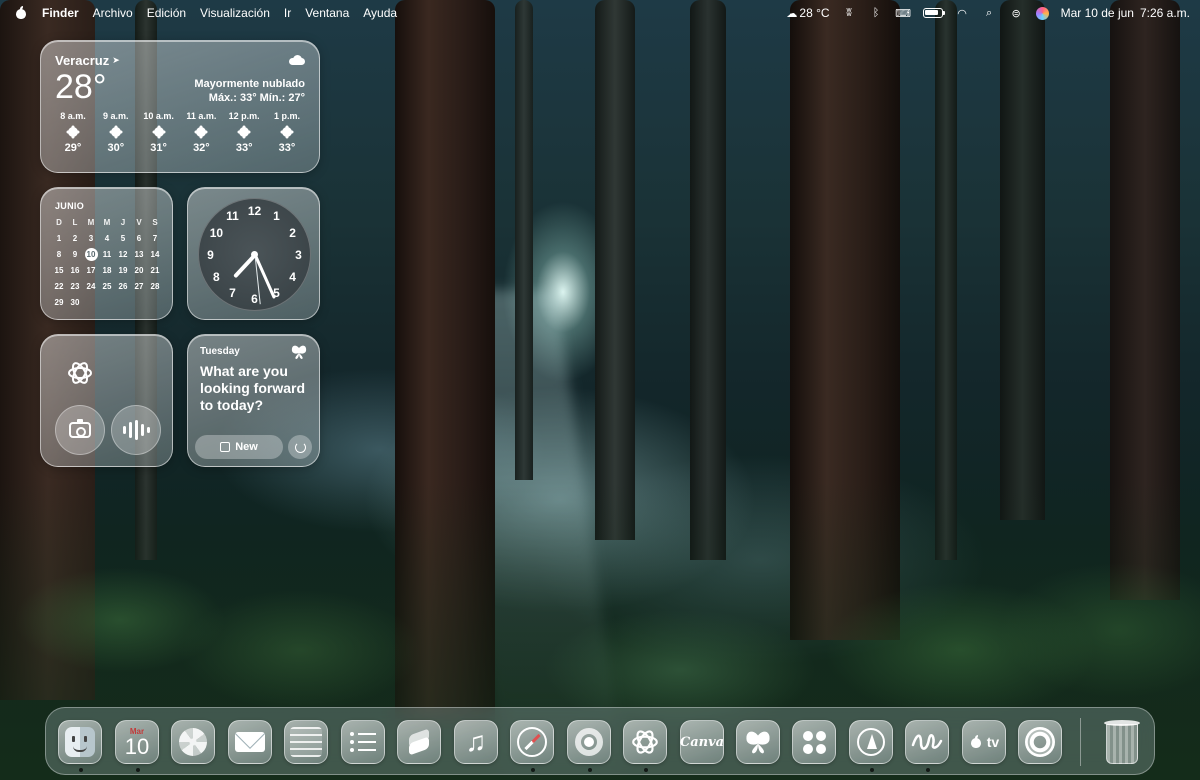 This screenshot has height=780, width=1200. Describe the element at coordinates (1040, 742) in the screenshot. I see `dock-app-settings` at that location.